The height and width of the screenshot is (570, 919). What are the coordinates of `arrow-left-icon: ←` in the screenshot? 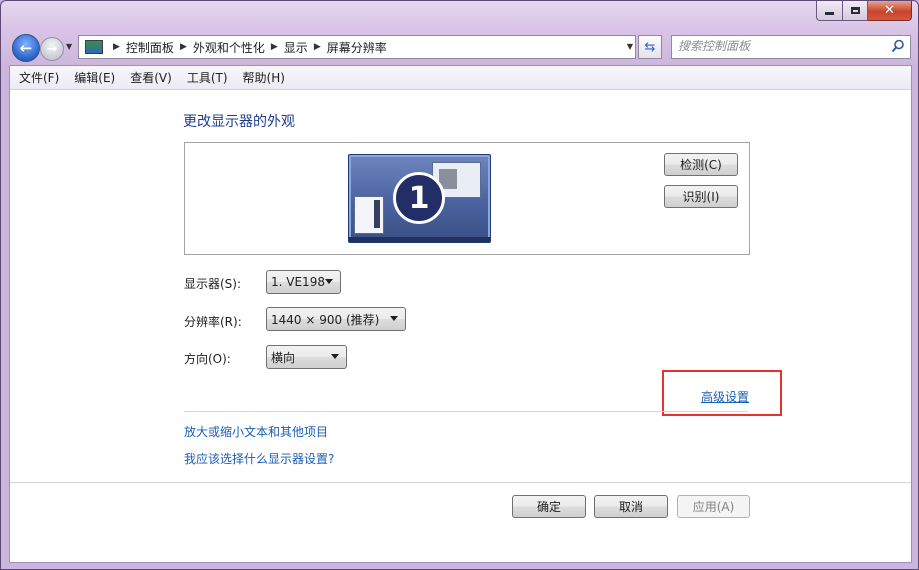 It's located at (26, 48).